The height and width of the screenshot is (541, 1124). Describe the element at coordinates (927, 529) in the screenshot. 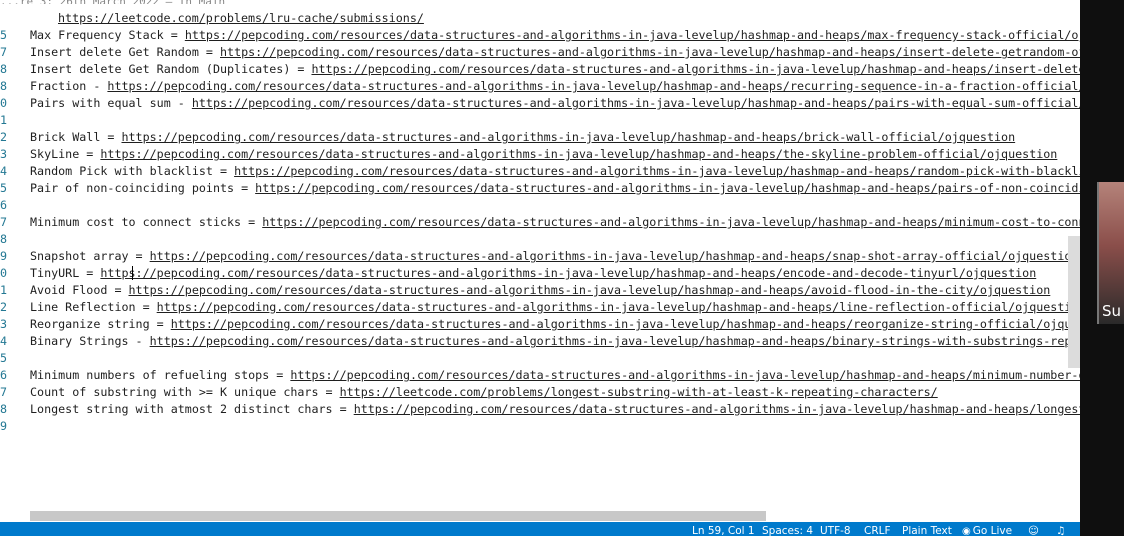

I see `language-mode: Plain Text` at that location.